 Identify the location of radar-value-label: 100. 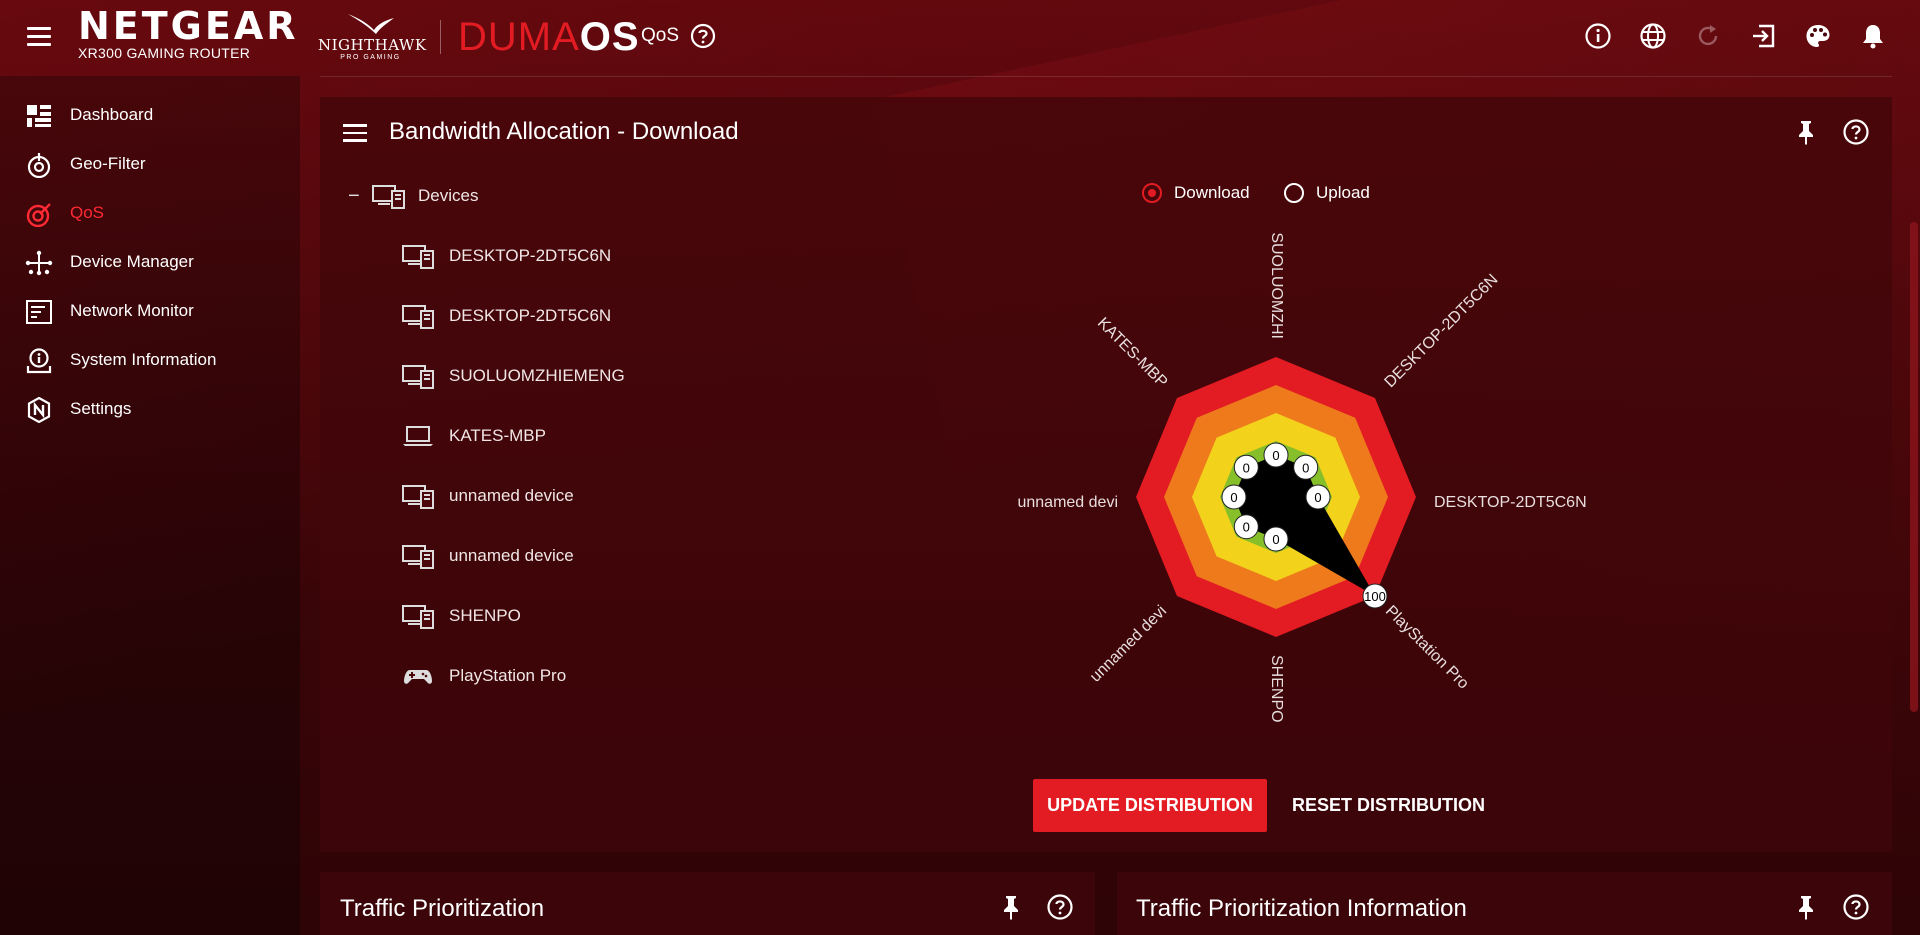
(1375, 596).